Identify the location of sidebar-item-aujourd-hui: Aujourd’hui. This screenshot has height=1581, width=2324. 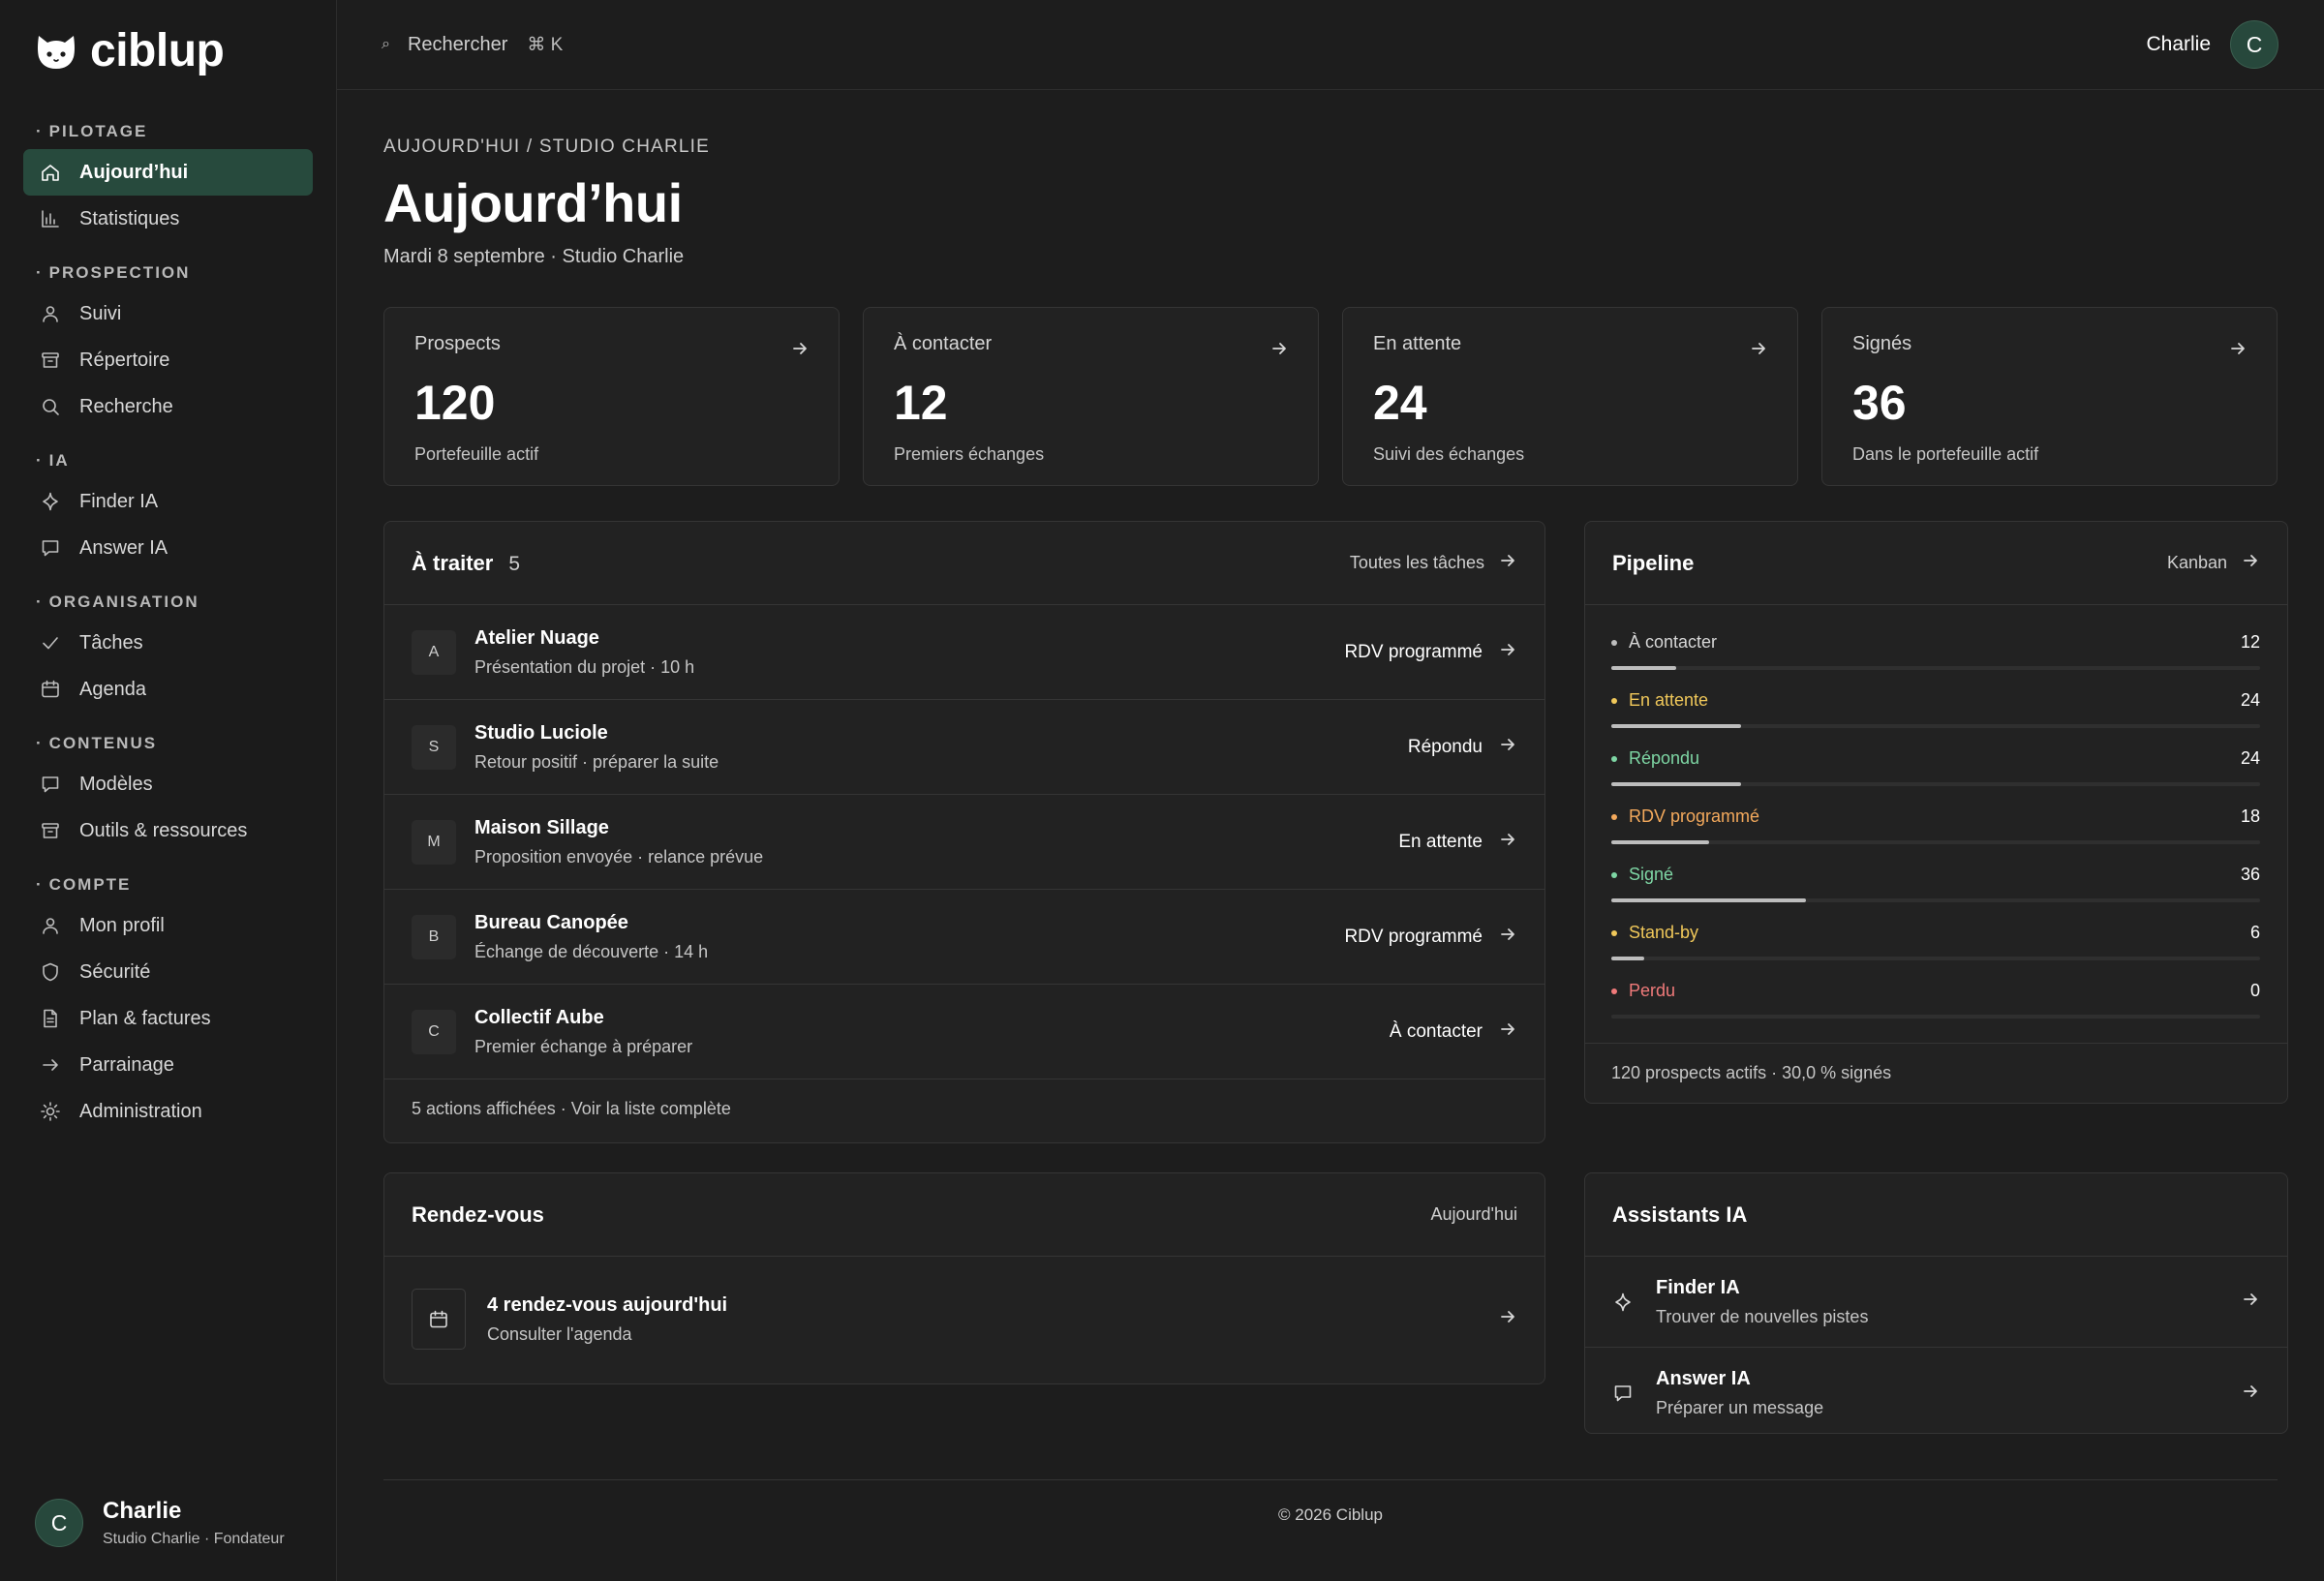
(168, 172).